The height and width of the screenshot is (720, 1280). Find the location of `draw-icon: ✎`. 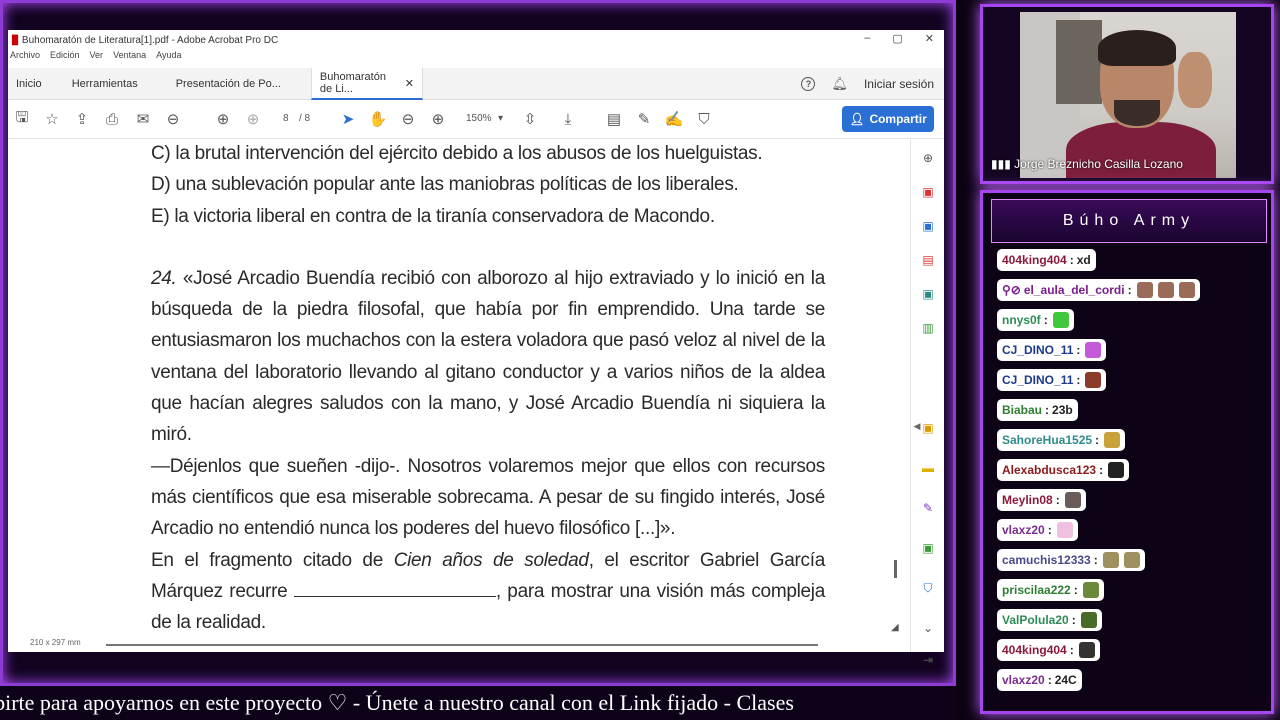

draw-icon: ✎ is located at coordinates (928, 508).